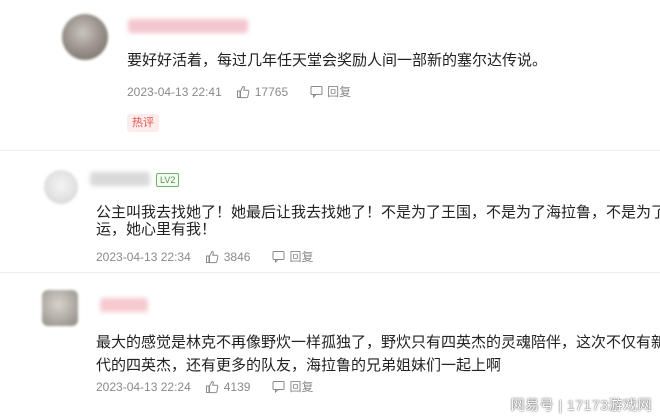  What do you see at coordinates (237, 256) in the screenshot?
I see `like-count: 3846` at bounding box center [237, 256].